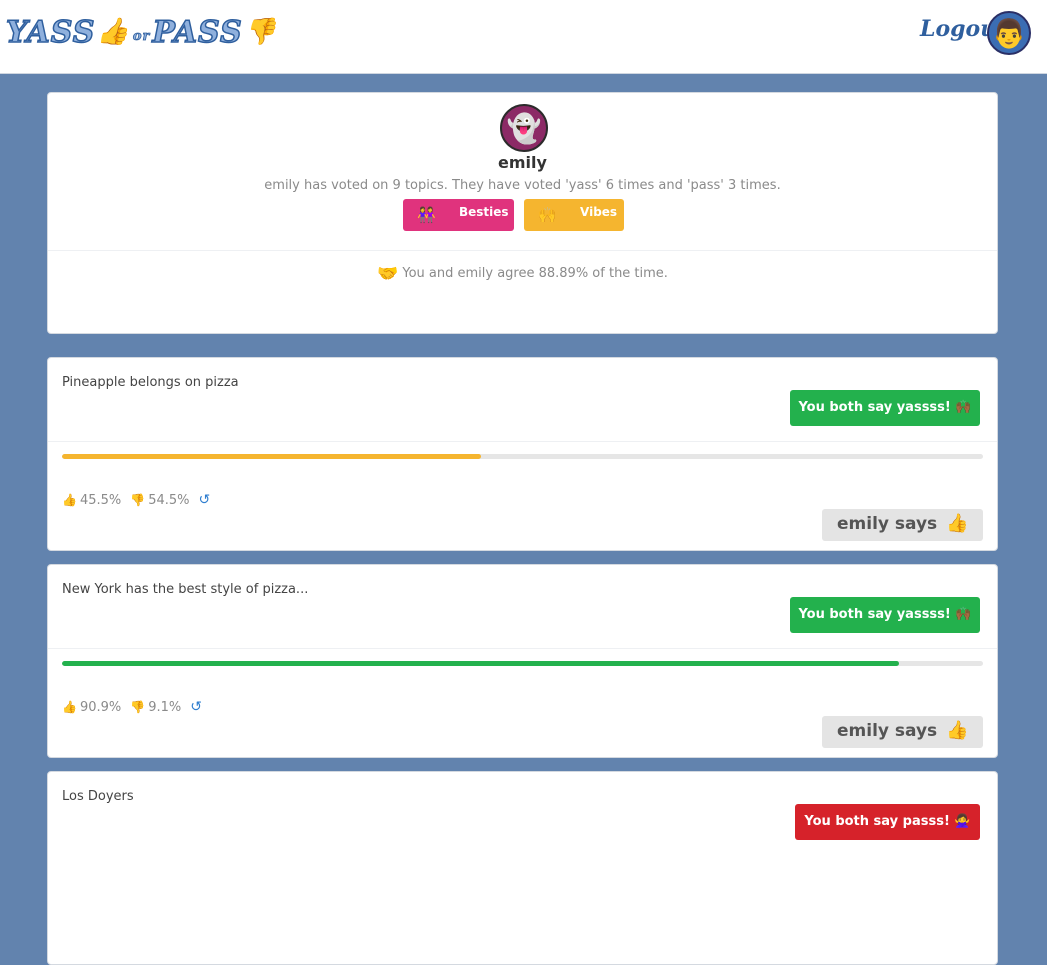  I want to click on agreement-text: You and emily agree 88.89% of the time., so click(535, 273).